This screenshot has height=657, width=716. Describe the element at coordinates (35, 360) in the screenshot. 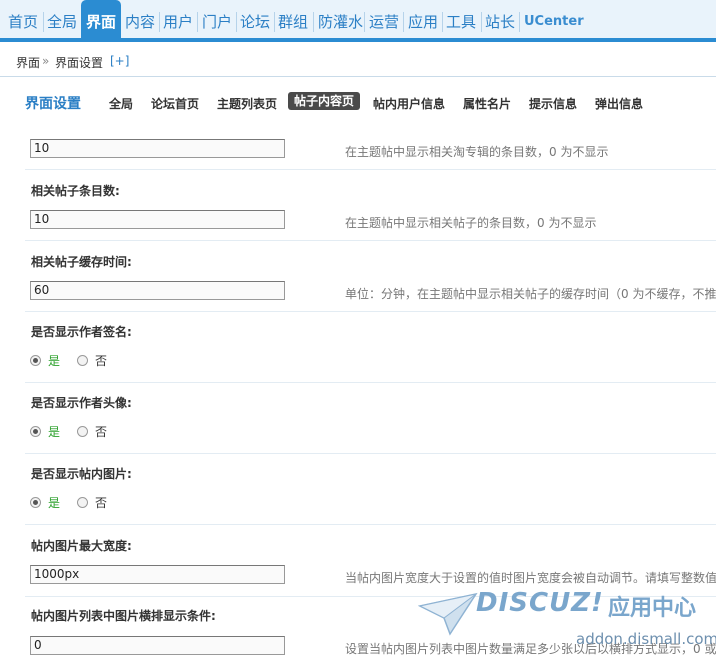

I see `show-signature-yes-radio` at that location.